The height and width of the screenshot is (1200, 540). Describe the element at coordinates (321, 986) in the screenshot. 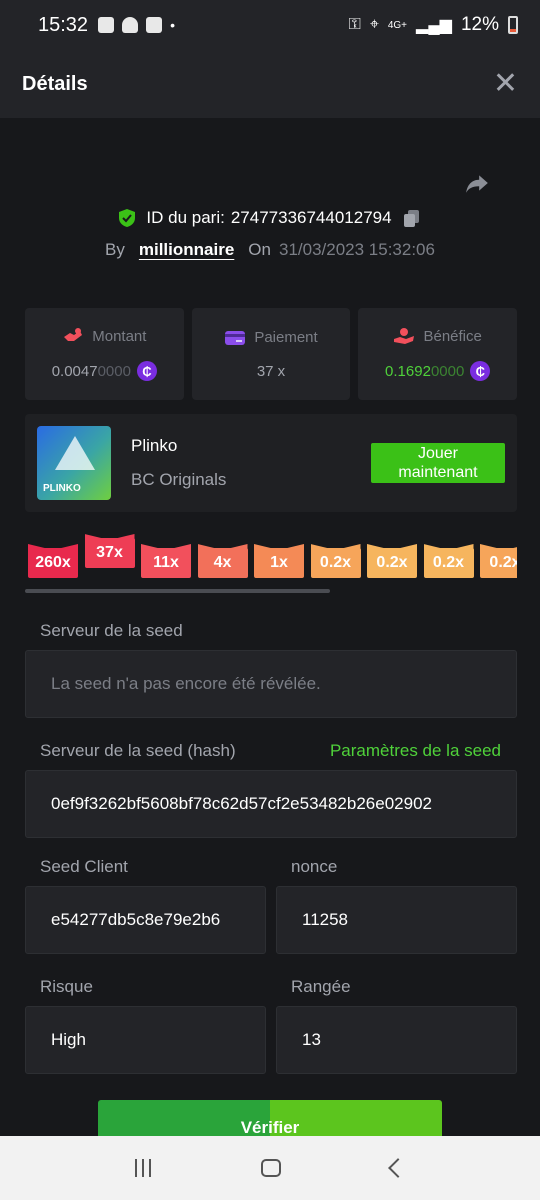

I see `rows-label: Rangée` at that location.